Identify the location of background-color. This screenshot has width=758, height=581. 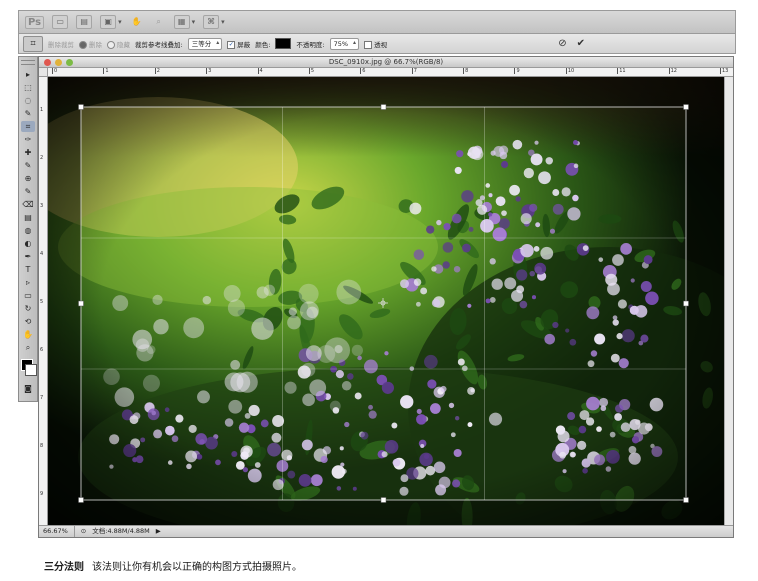
(31, 370).